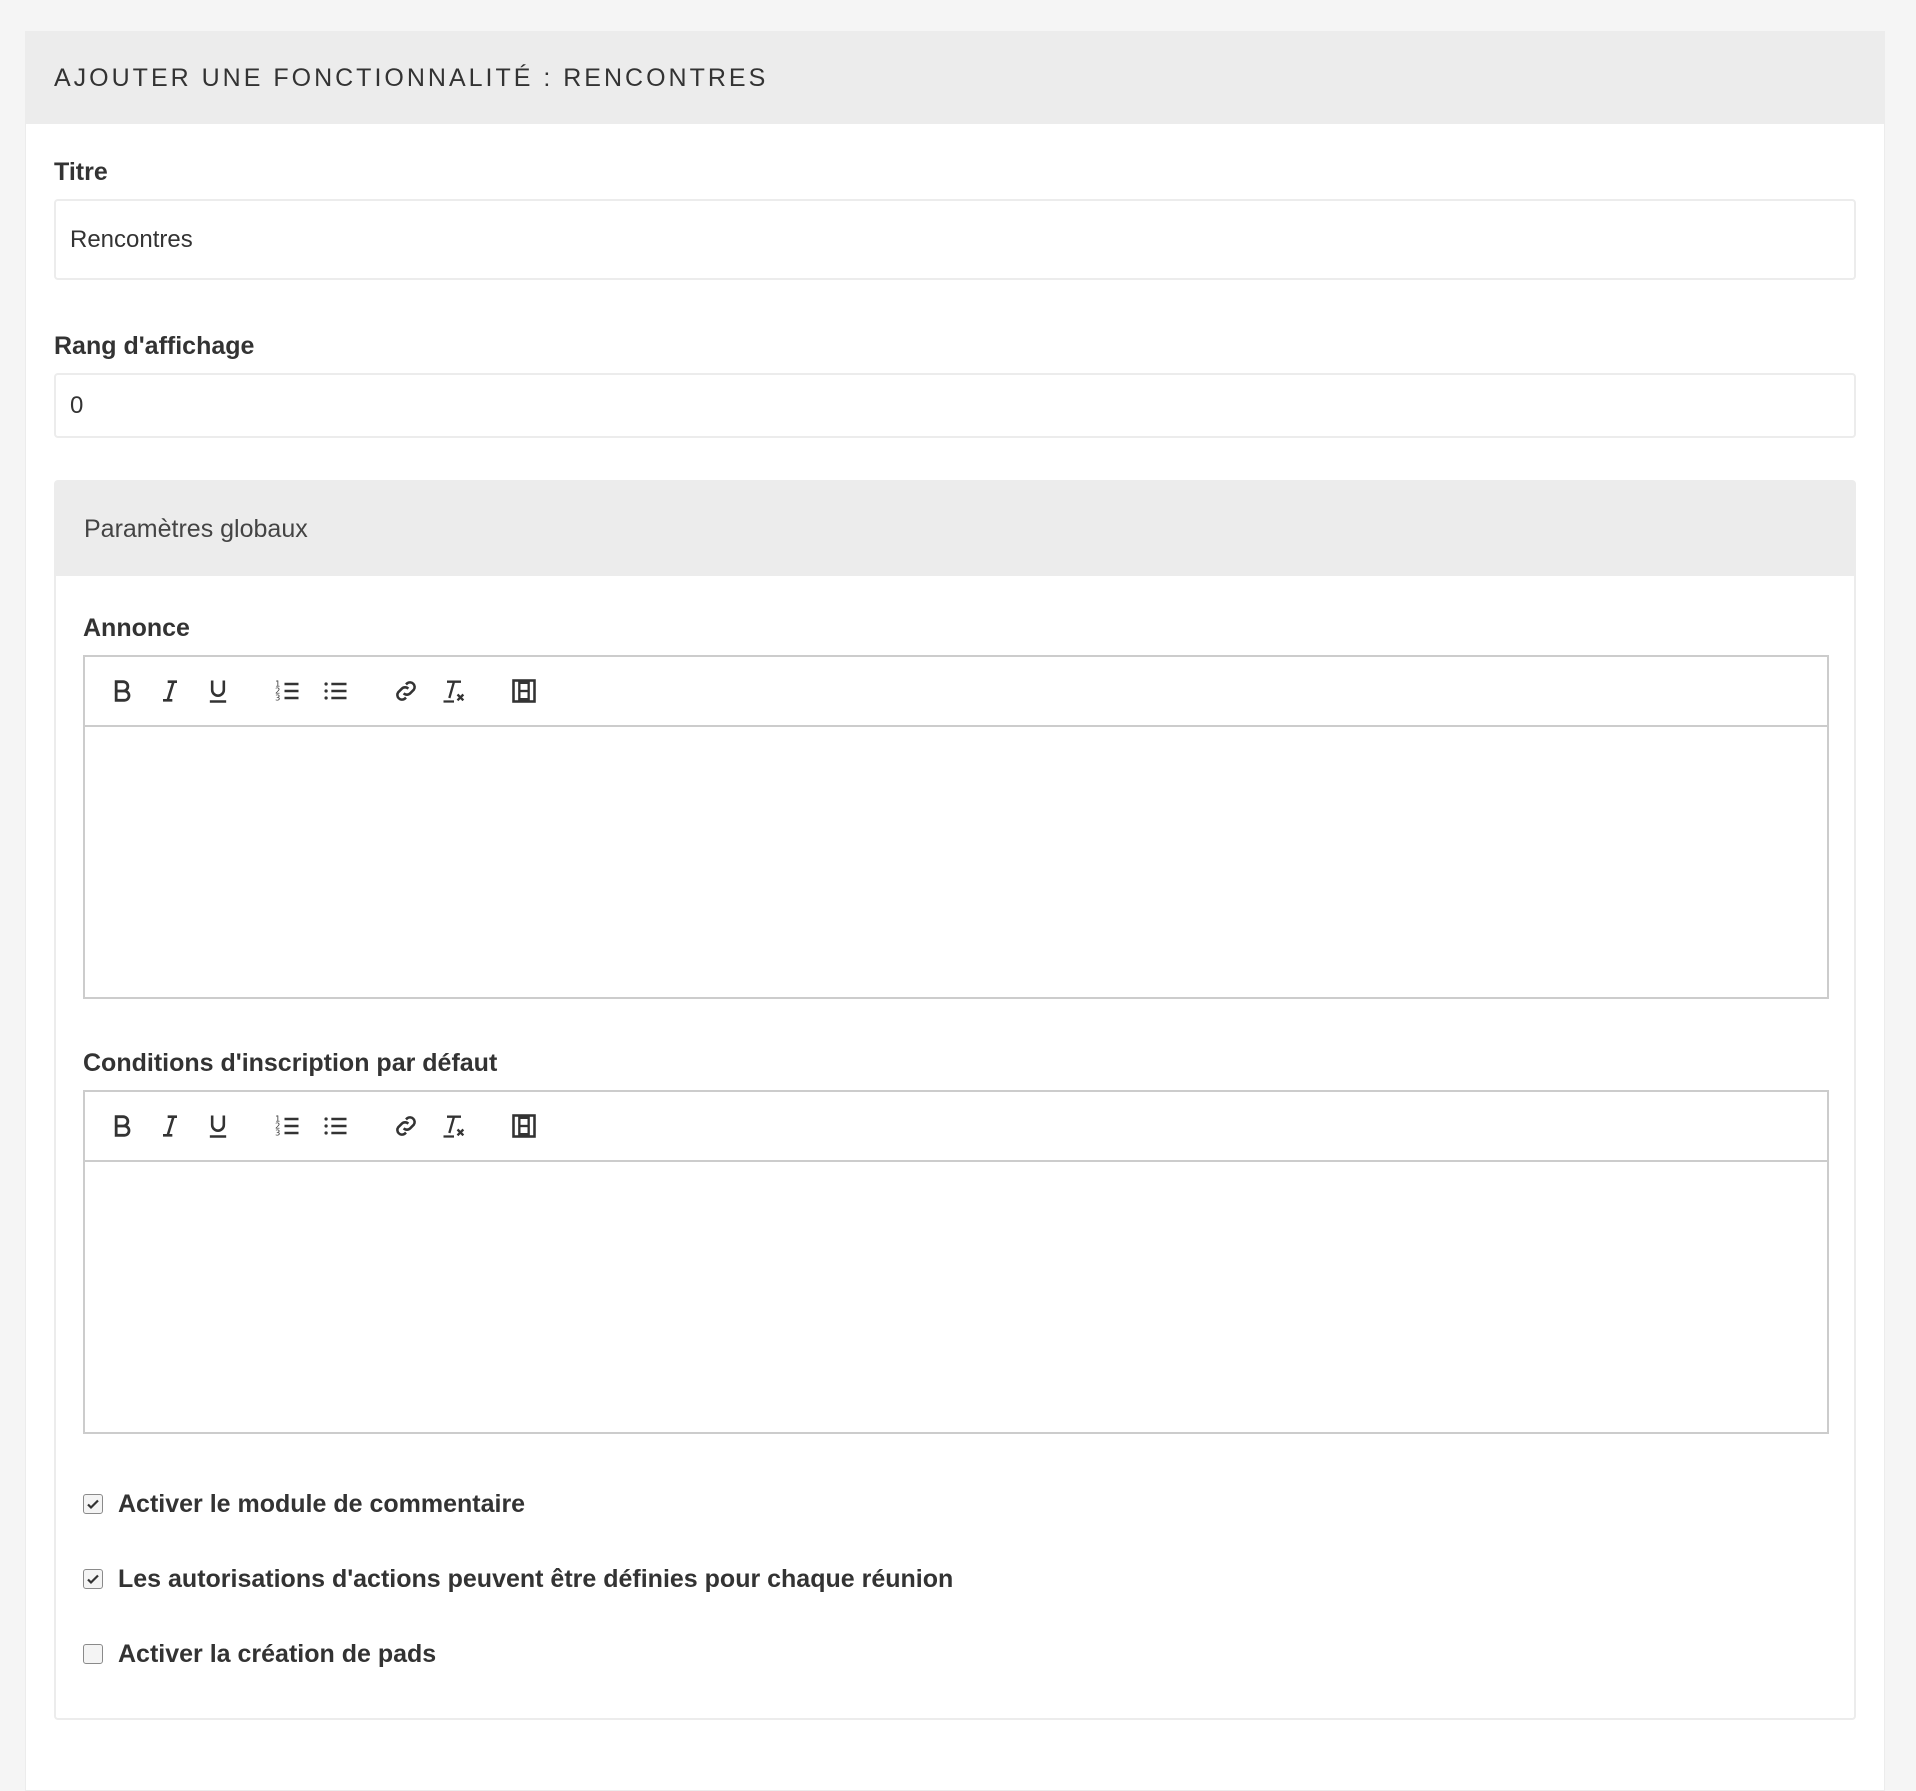  What do you see at coordinates (290, 1063) in the screenshot?
I see `registration-conditions-label: Conditions d'inscription par défaut` at bounding box center [290, 1063].